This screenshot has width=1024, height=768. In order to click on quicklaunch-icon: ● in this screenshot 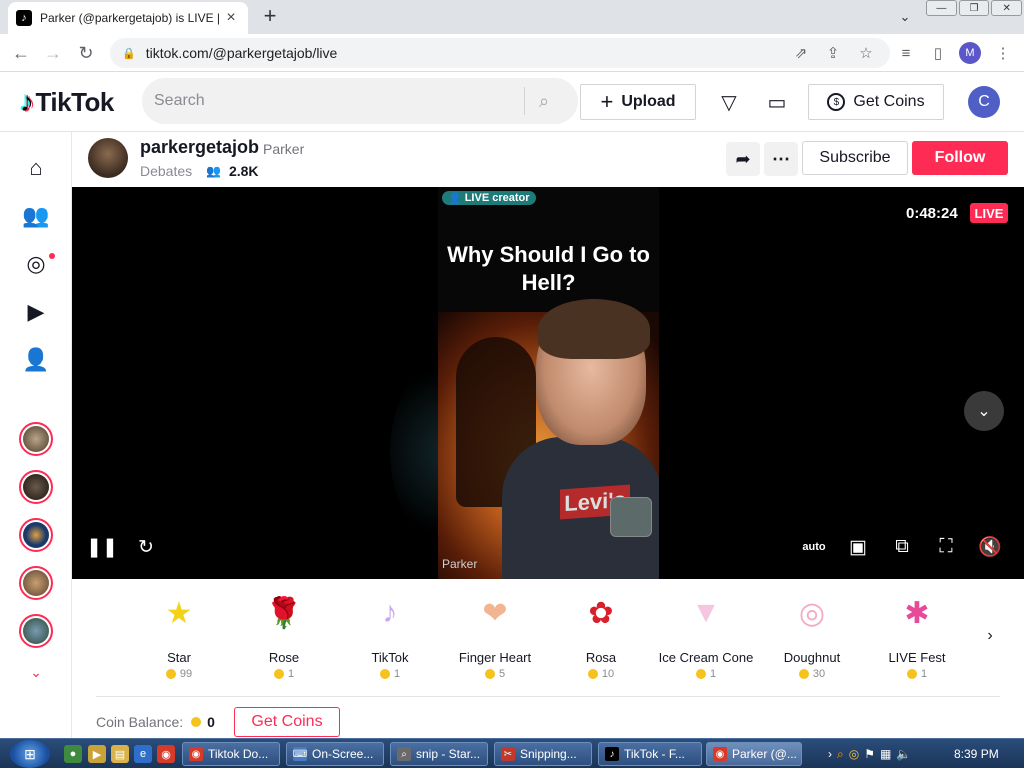, I will do `click(73, 754)`.